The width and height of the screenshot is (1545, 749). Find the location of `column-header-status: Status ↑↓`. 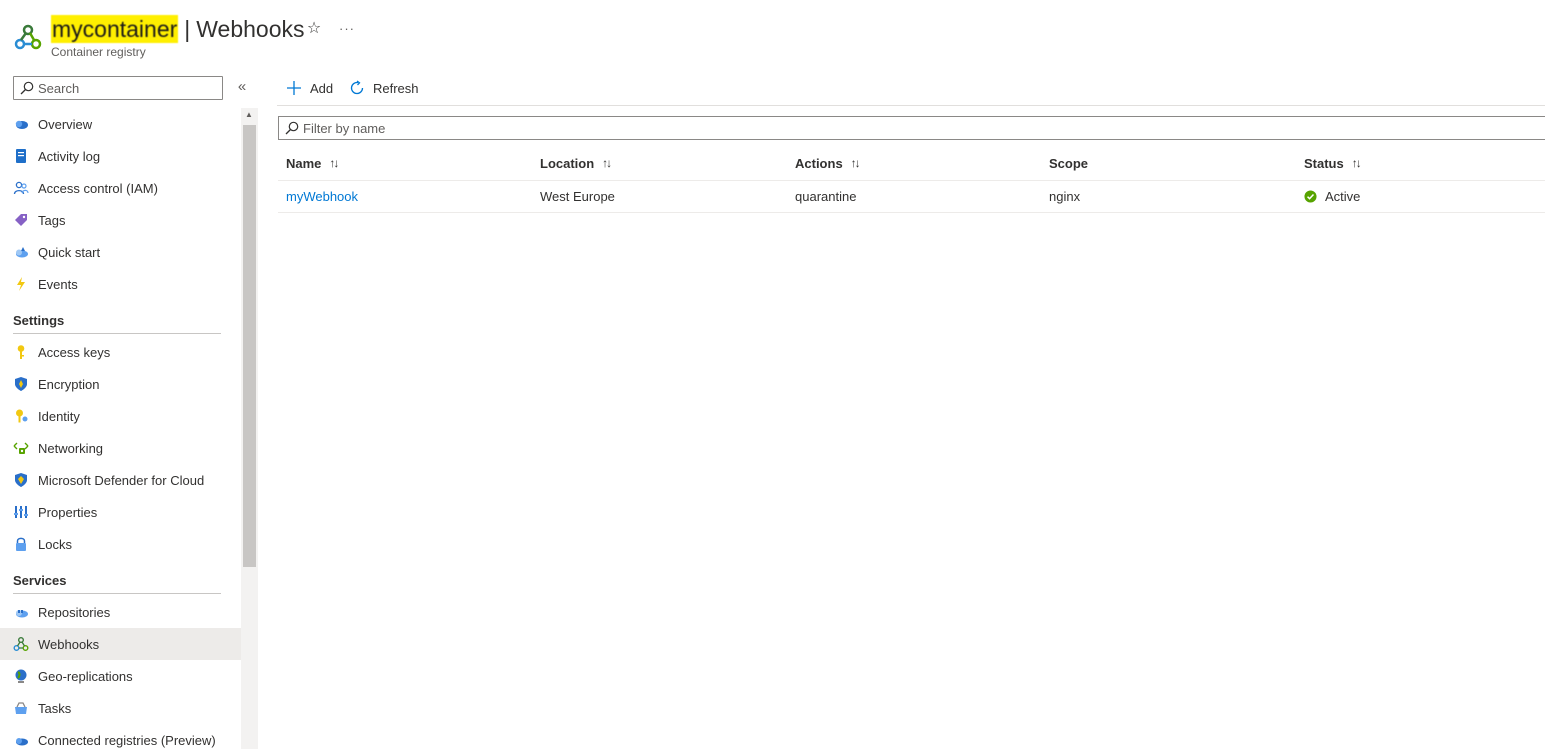

column-header-status: Status ↑↓ is located at coordinates (1333, 163).